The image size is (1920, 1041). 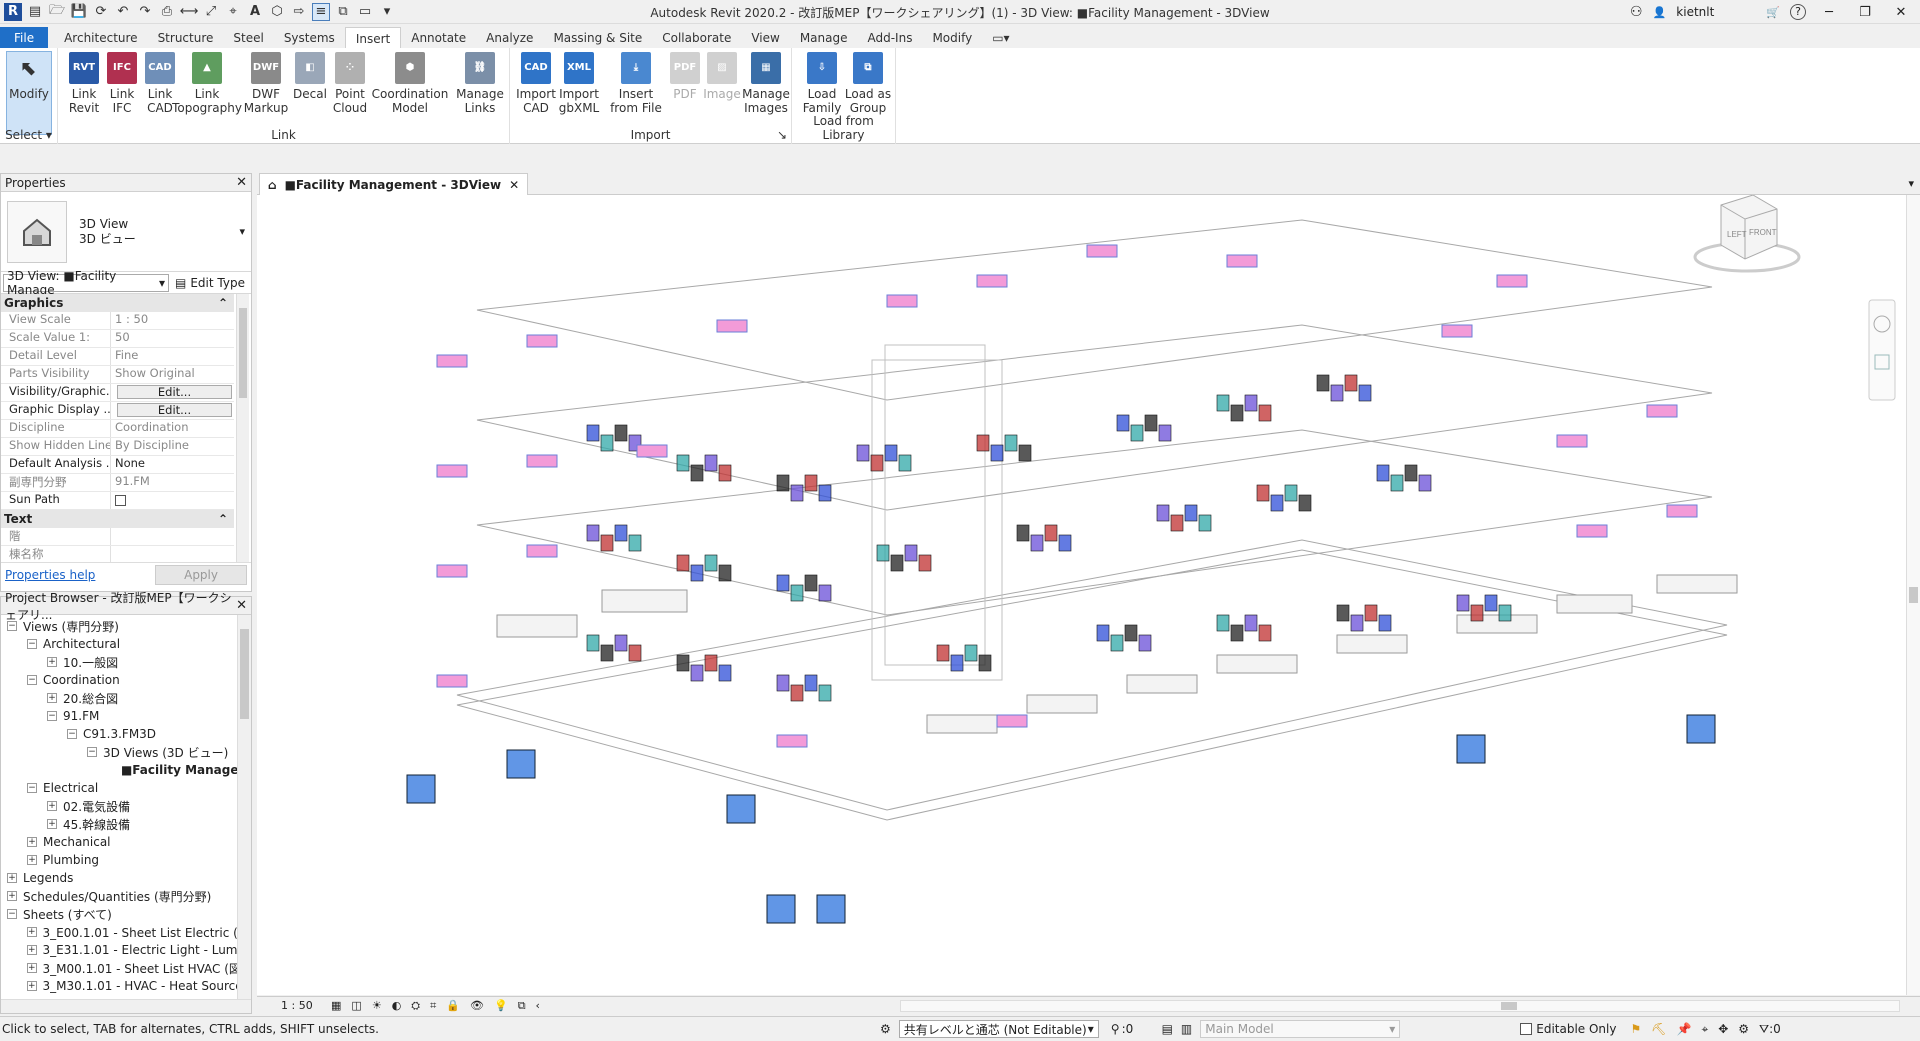 What do you see at coordinates (241, 182) in the screenshot?
I see `close-icon: ✕` at bounding box center [241, 182].